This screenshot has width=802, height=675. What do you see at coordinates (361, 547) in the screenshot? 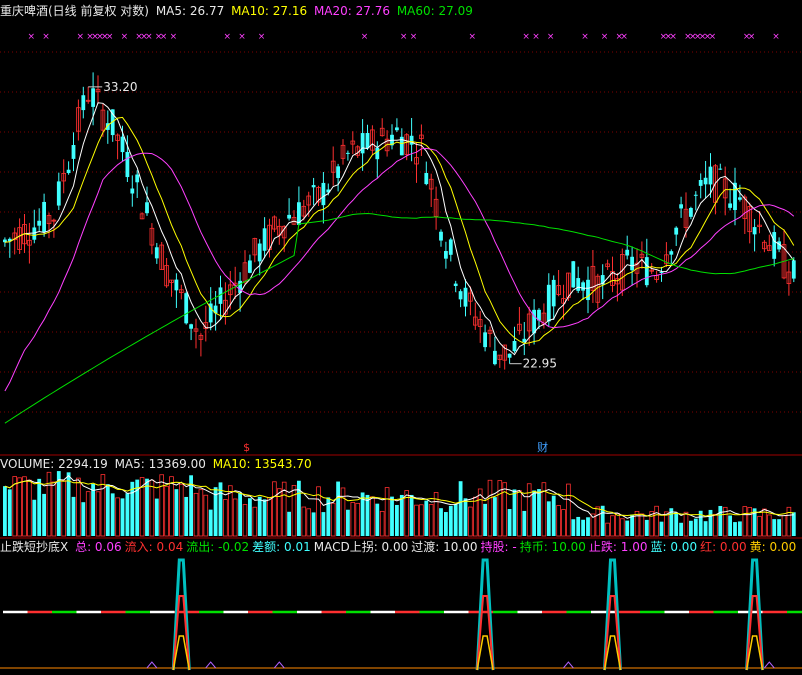
I see `indicator-item: MACD上拐: 0.00` at bounding box center [361, 547].